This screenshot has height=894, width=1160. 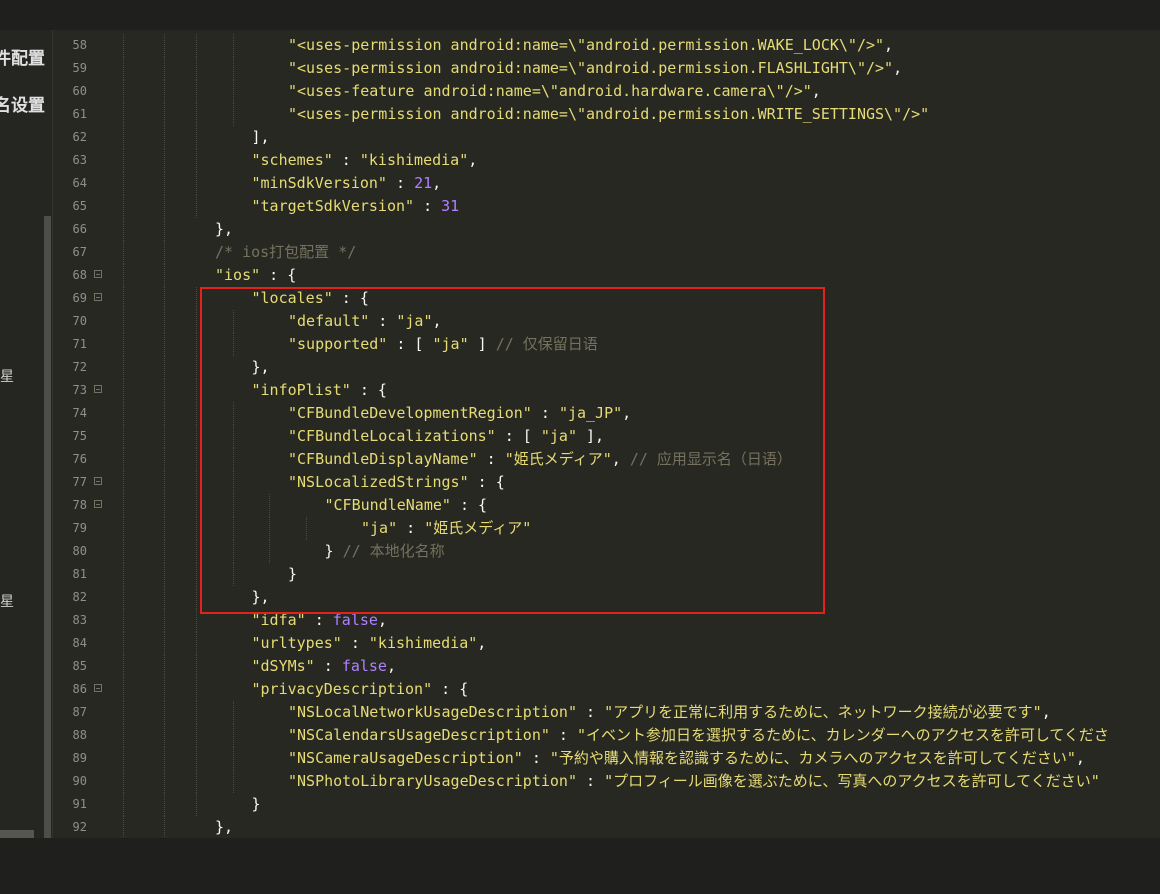 What do you see at coordinates (606, 689) in the screenshot?
I see `code-line: 86 "privacyDescription" : {` at bounding box center [606, 689].